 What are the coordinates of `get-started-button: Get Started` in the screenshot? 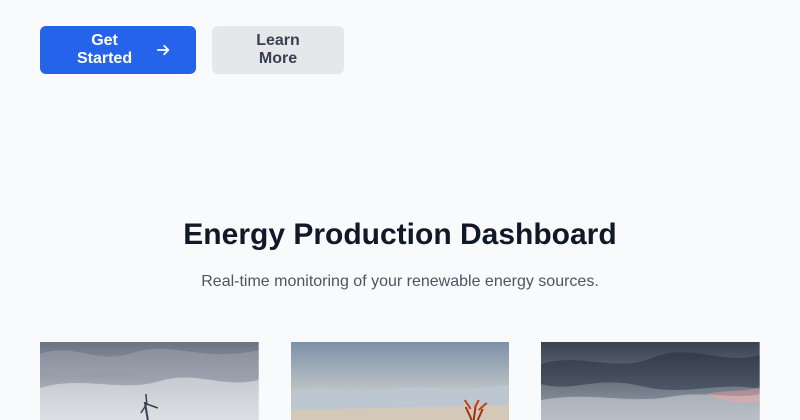 It's located at (118, 50).